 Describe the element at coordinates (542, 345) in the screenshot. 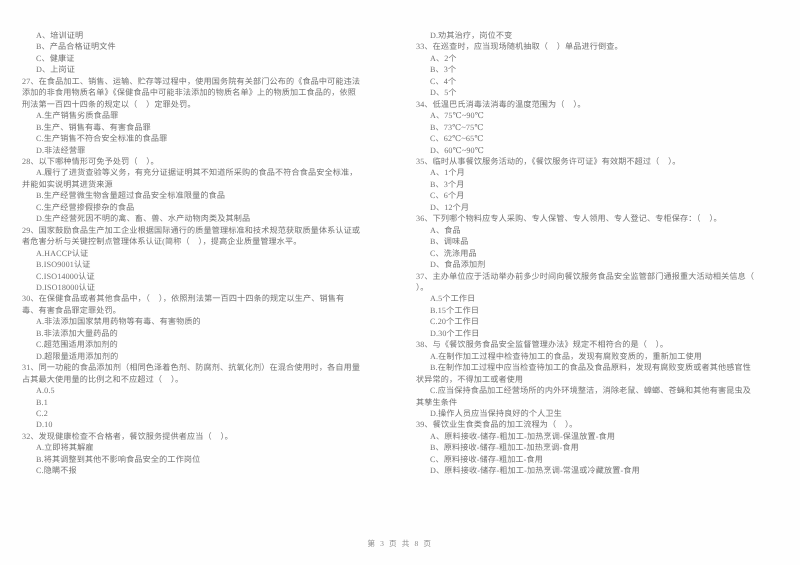

I see `question-stem-line: 38、与《餐饮服务食品安全监督管理办法》规定不相符合的是（ ）。` at that location.